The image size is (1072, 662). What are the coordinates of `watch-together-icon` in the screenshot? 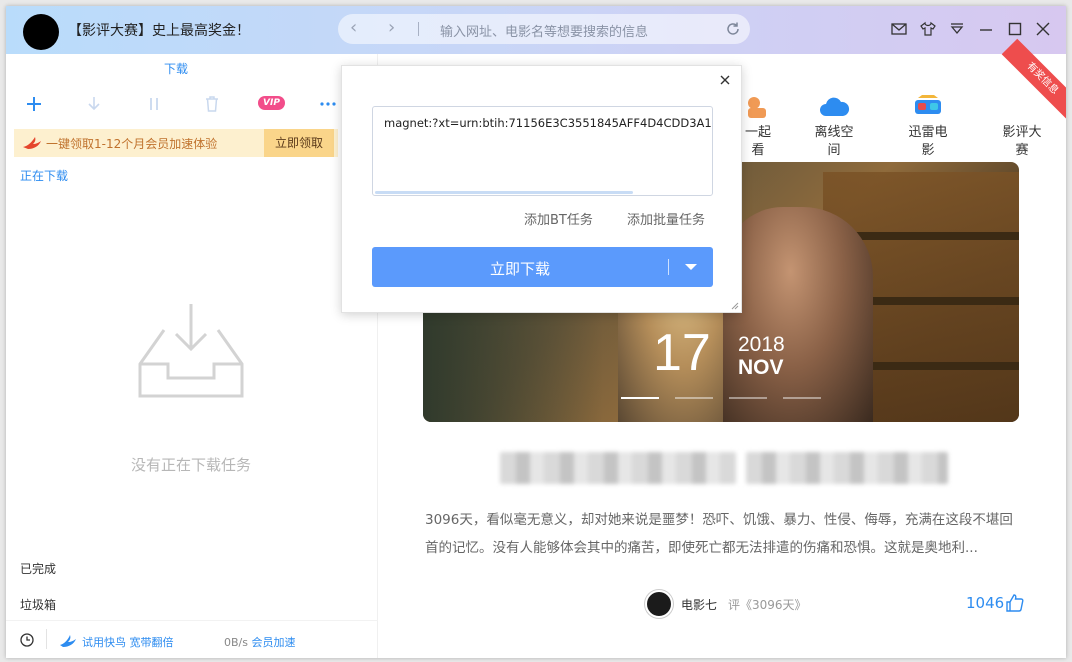 It's located at (757, 107).